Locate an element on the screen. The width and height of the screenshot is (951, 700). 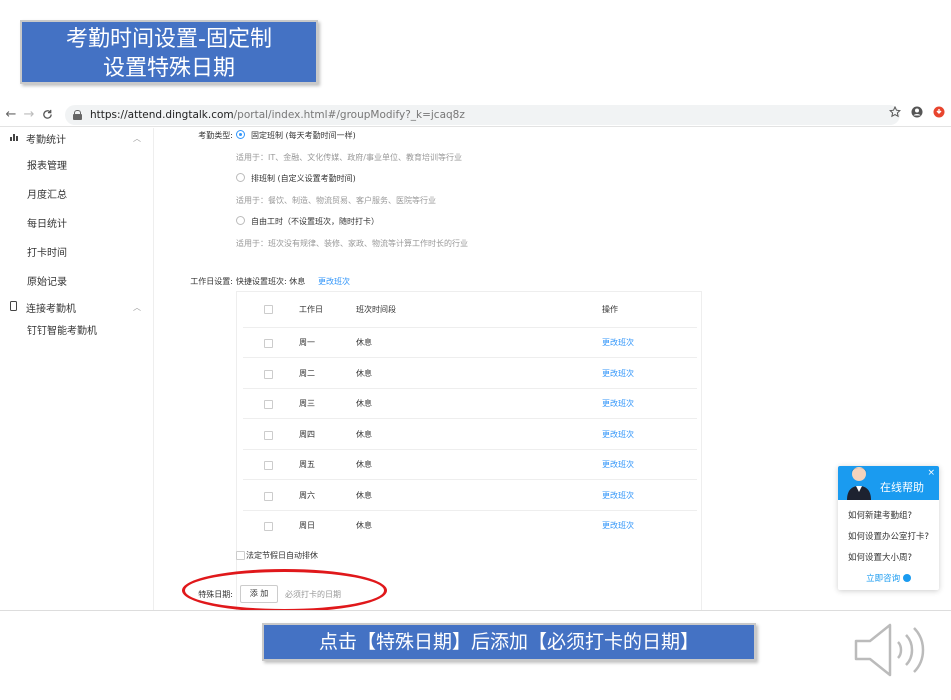
option-fixed-desc: 适用于：IT、金融、文化传媒、政府/事业单位、教育培训等行业 is located at coordinates (349, 157).